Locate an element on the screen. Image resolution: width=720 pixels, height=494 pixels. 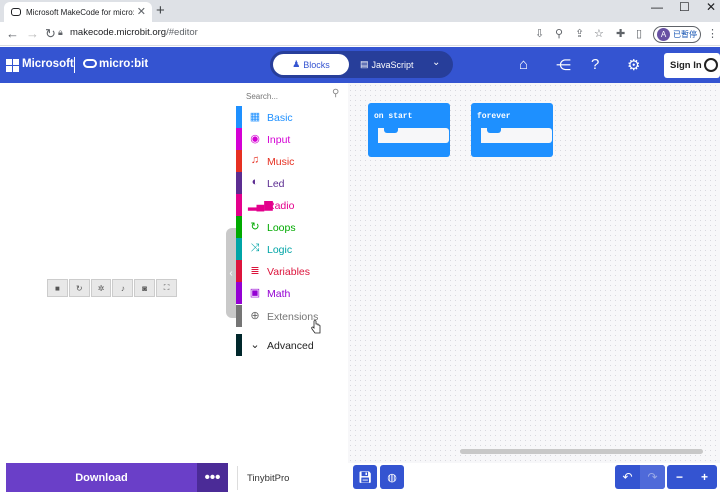
headphones-icon: ♫ is located at coordinates (255, 160).